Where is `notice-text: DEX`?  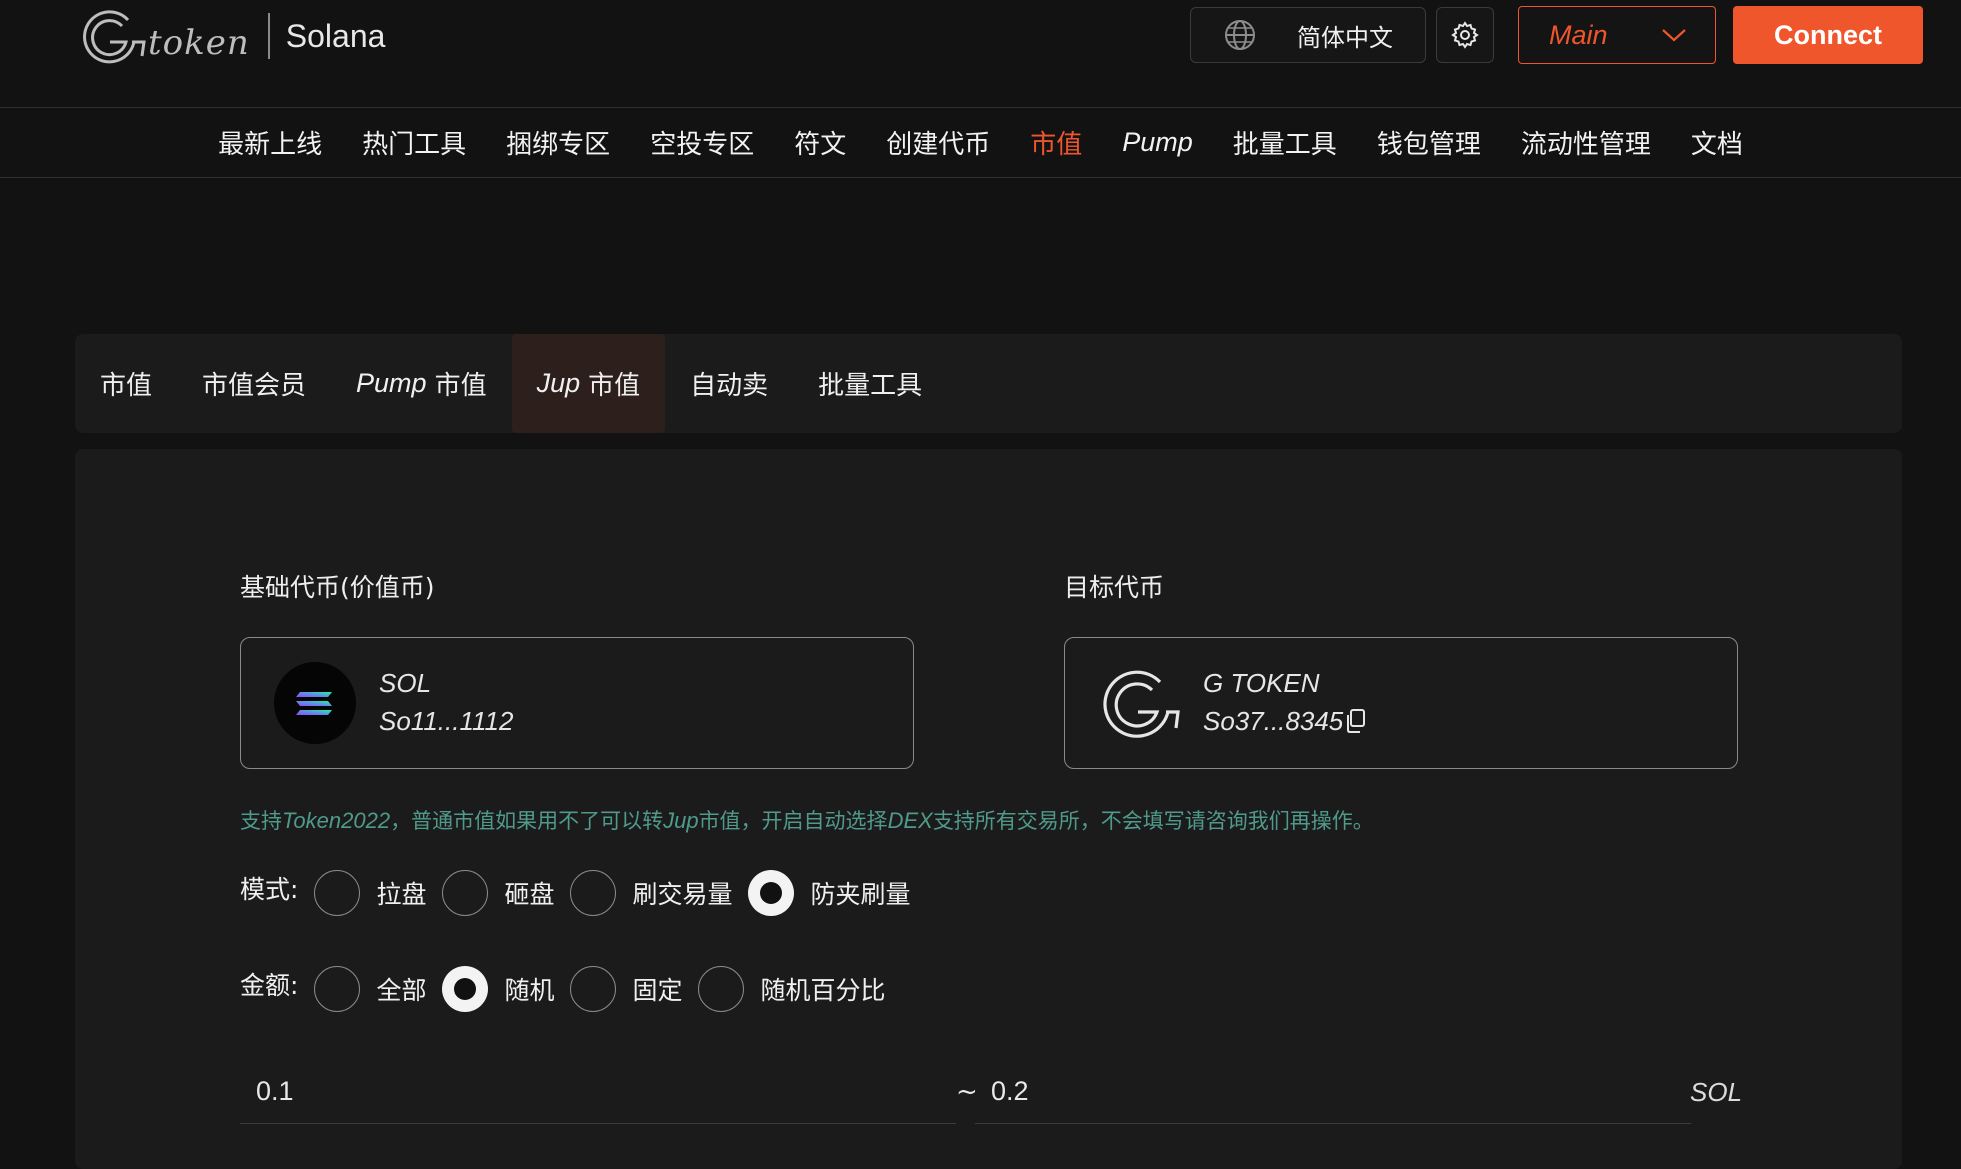
notice-text: DEX is located at coordinates (910, 820).